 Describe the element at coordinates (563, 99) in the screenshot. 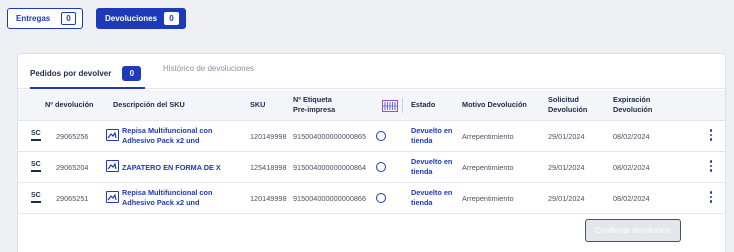

I see `header-solicitud-line1: Solicitud` at that location.